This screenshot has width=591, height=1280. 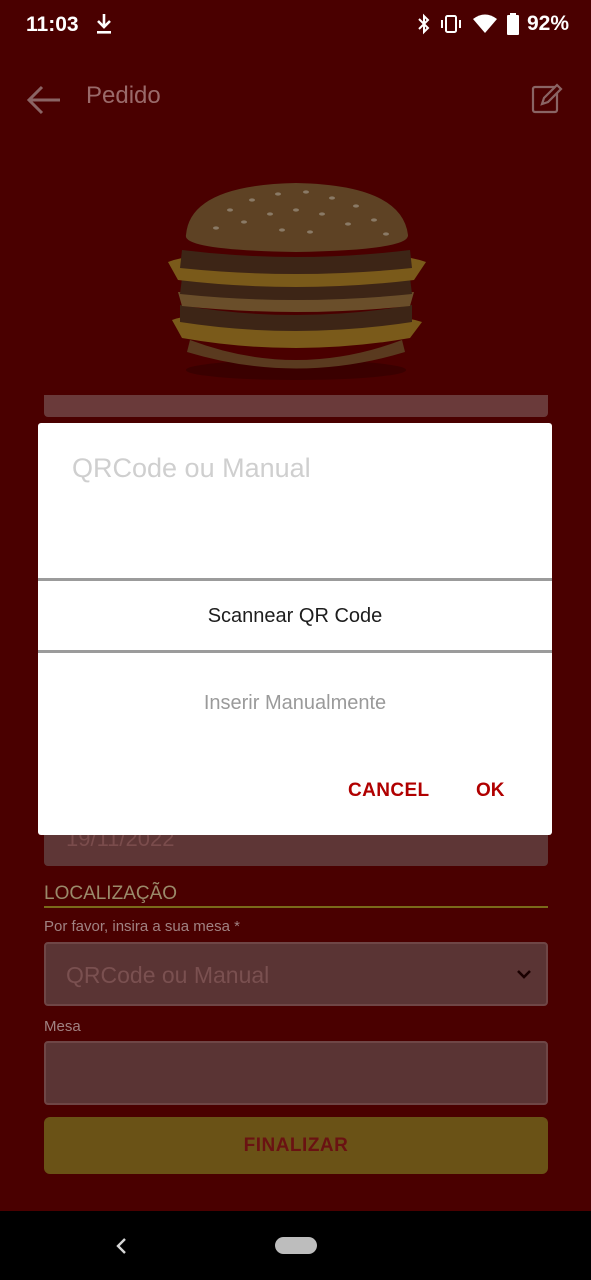 What do you see at coordinates (111, 893) in the screenshot?
I see `section-title-localizacao: LOCALIZAÇÃO` at bounding box center [111, 893].